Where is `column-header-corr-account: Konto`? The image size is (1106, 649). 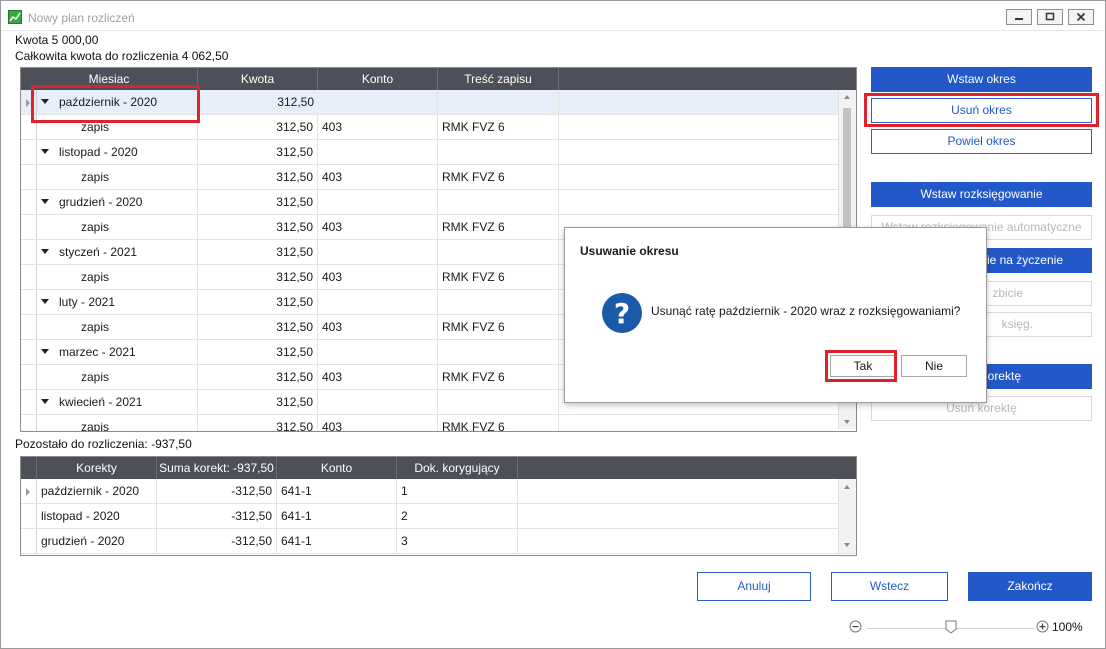 column-header-corr-account: Konto is located at coordinates (337, 468).